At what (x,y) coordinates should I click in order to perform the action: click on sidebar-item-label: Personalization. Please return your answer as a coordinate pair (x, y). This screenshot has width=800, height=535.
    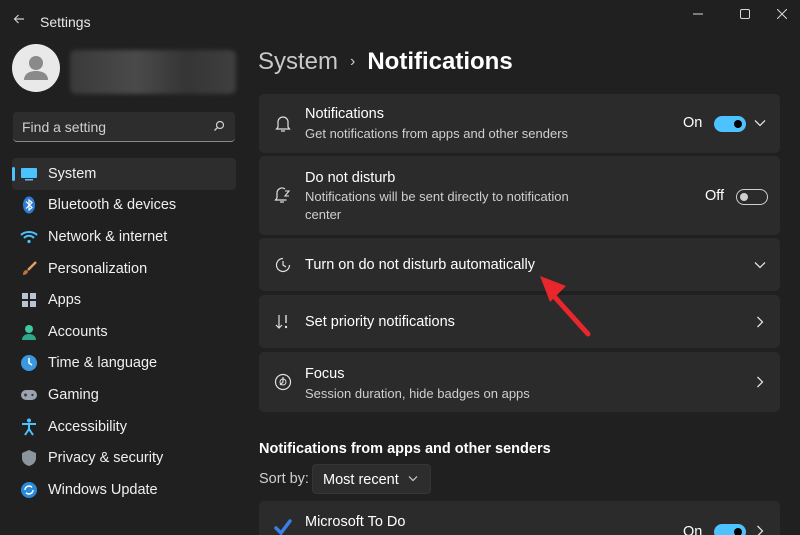
    Looking at the image, I should click on (98, 268).